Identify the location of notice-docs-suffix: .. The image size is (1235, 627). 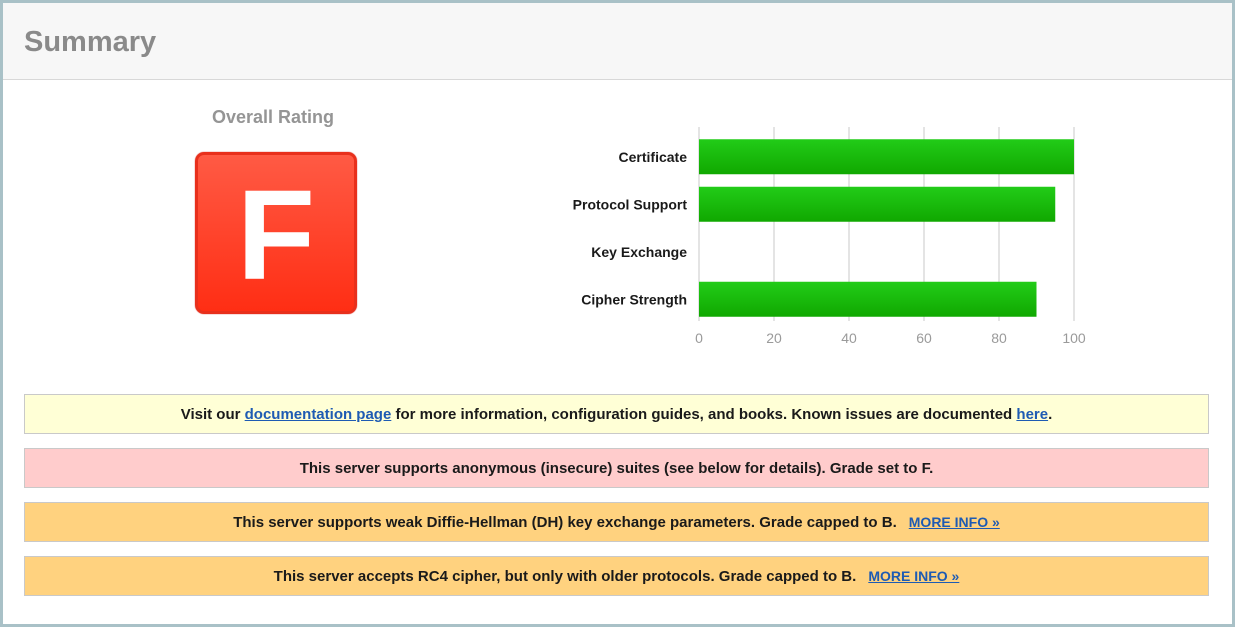
(1050, 414).